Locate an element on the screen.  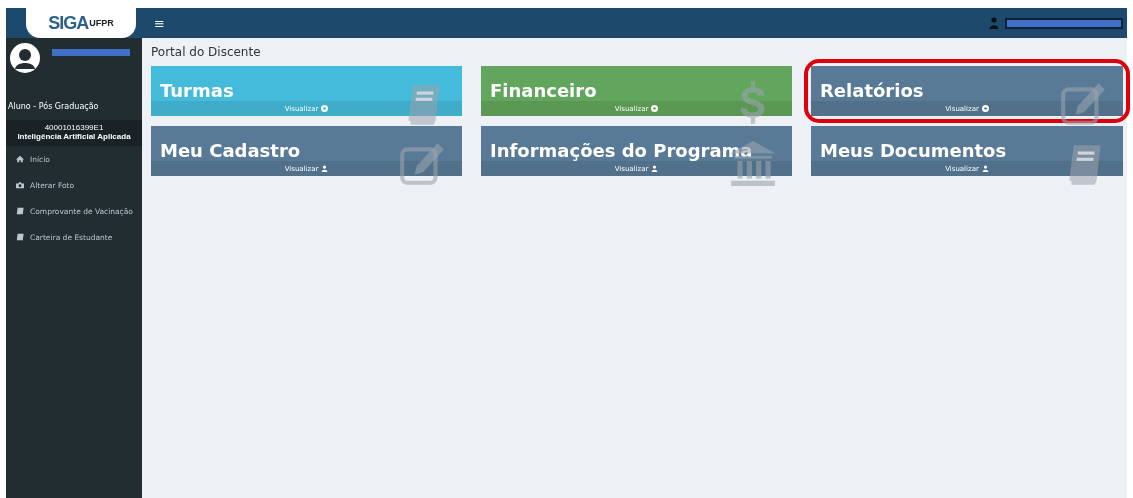
tile-title: Informações do Programa is located at coordinates (621, 150).